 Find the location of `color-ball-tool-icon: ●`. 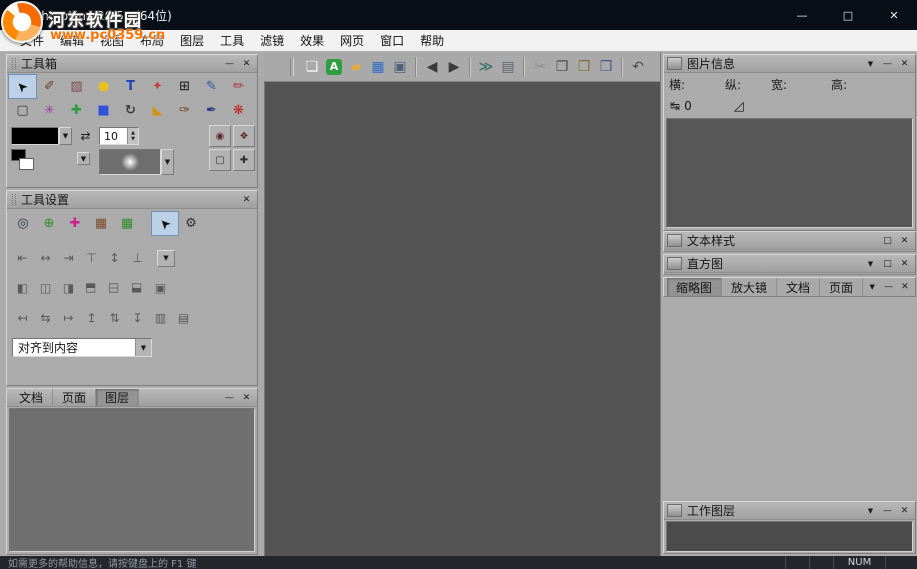

color-ball-tool-icon: ● is located at coordinates (103, 86).